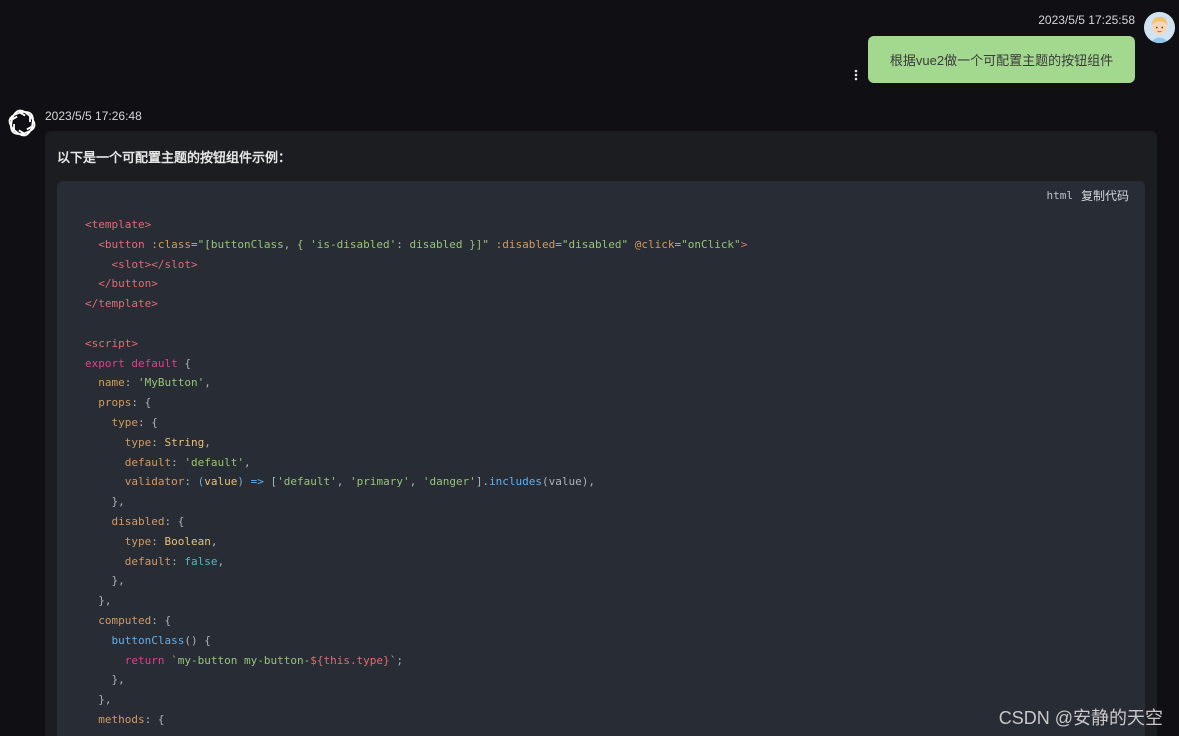 The width and height of the screenshot is (1179, 736). What do you see at coordinates (558, 244) in the screenshot?
I see `code-token: =` at bounding box center [558, 244].